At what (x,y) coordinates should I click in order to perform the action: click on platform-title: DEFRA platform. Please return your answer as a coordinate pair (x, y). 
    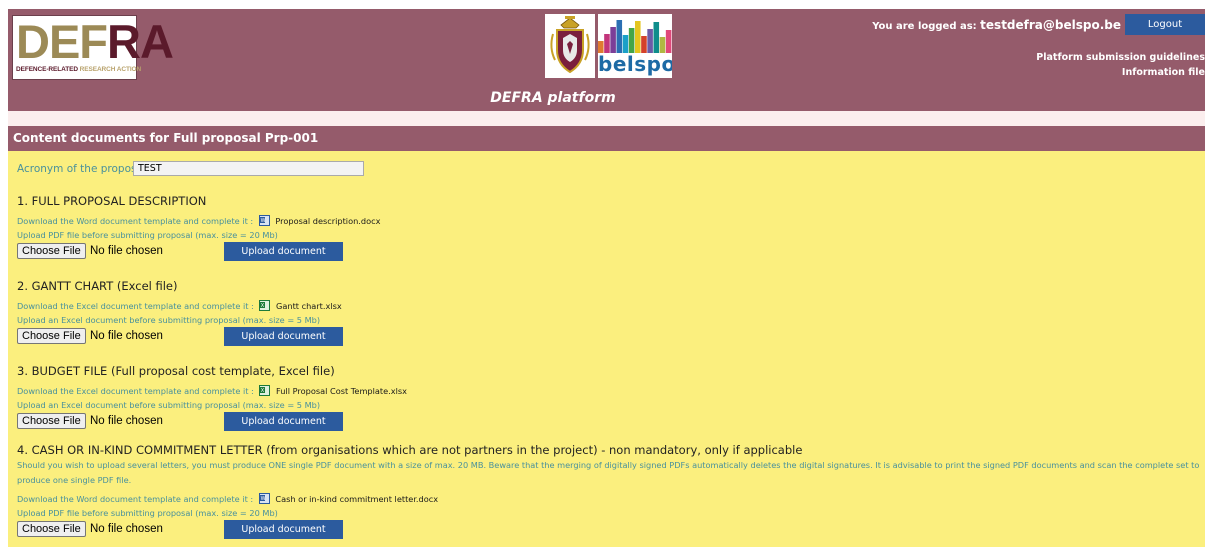
    Looking at the image, I should click on (553, 98).